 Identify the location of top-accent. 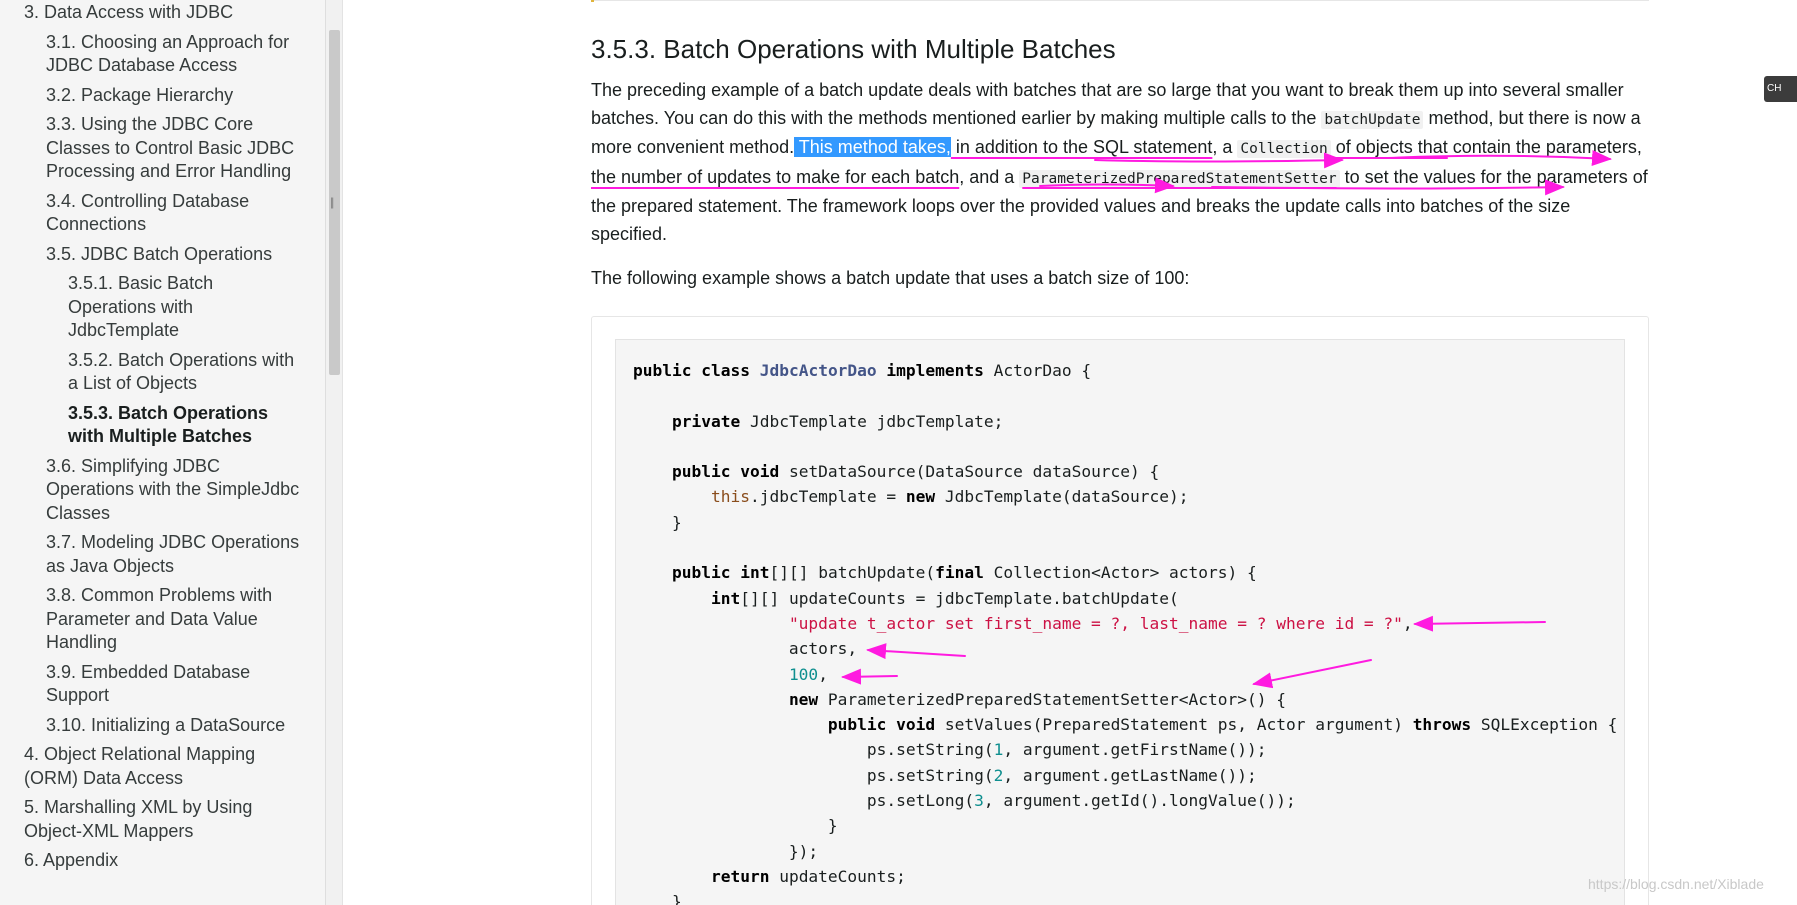
(592, 1).